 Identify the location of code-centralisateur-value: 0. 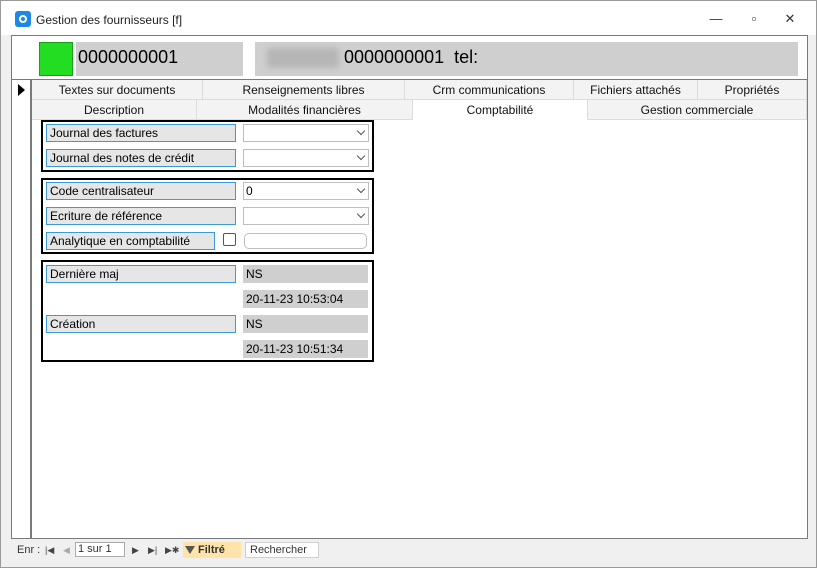
(249, 191).